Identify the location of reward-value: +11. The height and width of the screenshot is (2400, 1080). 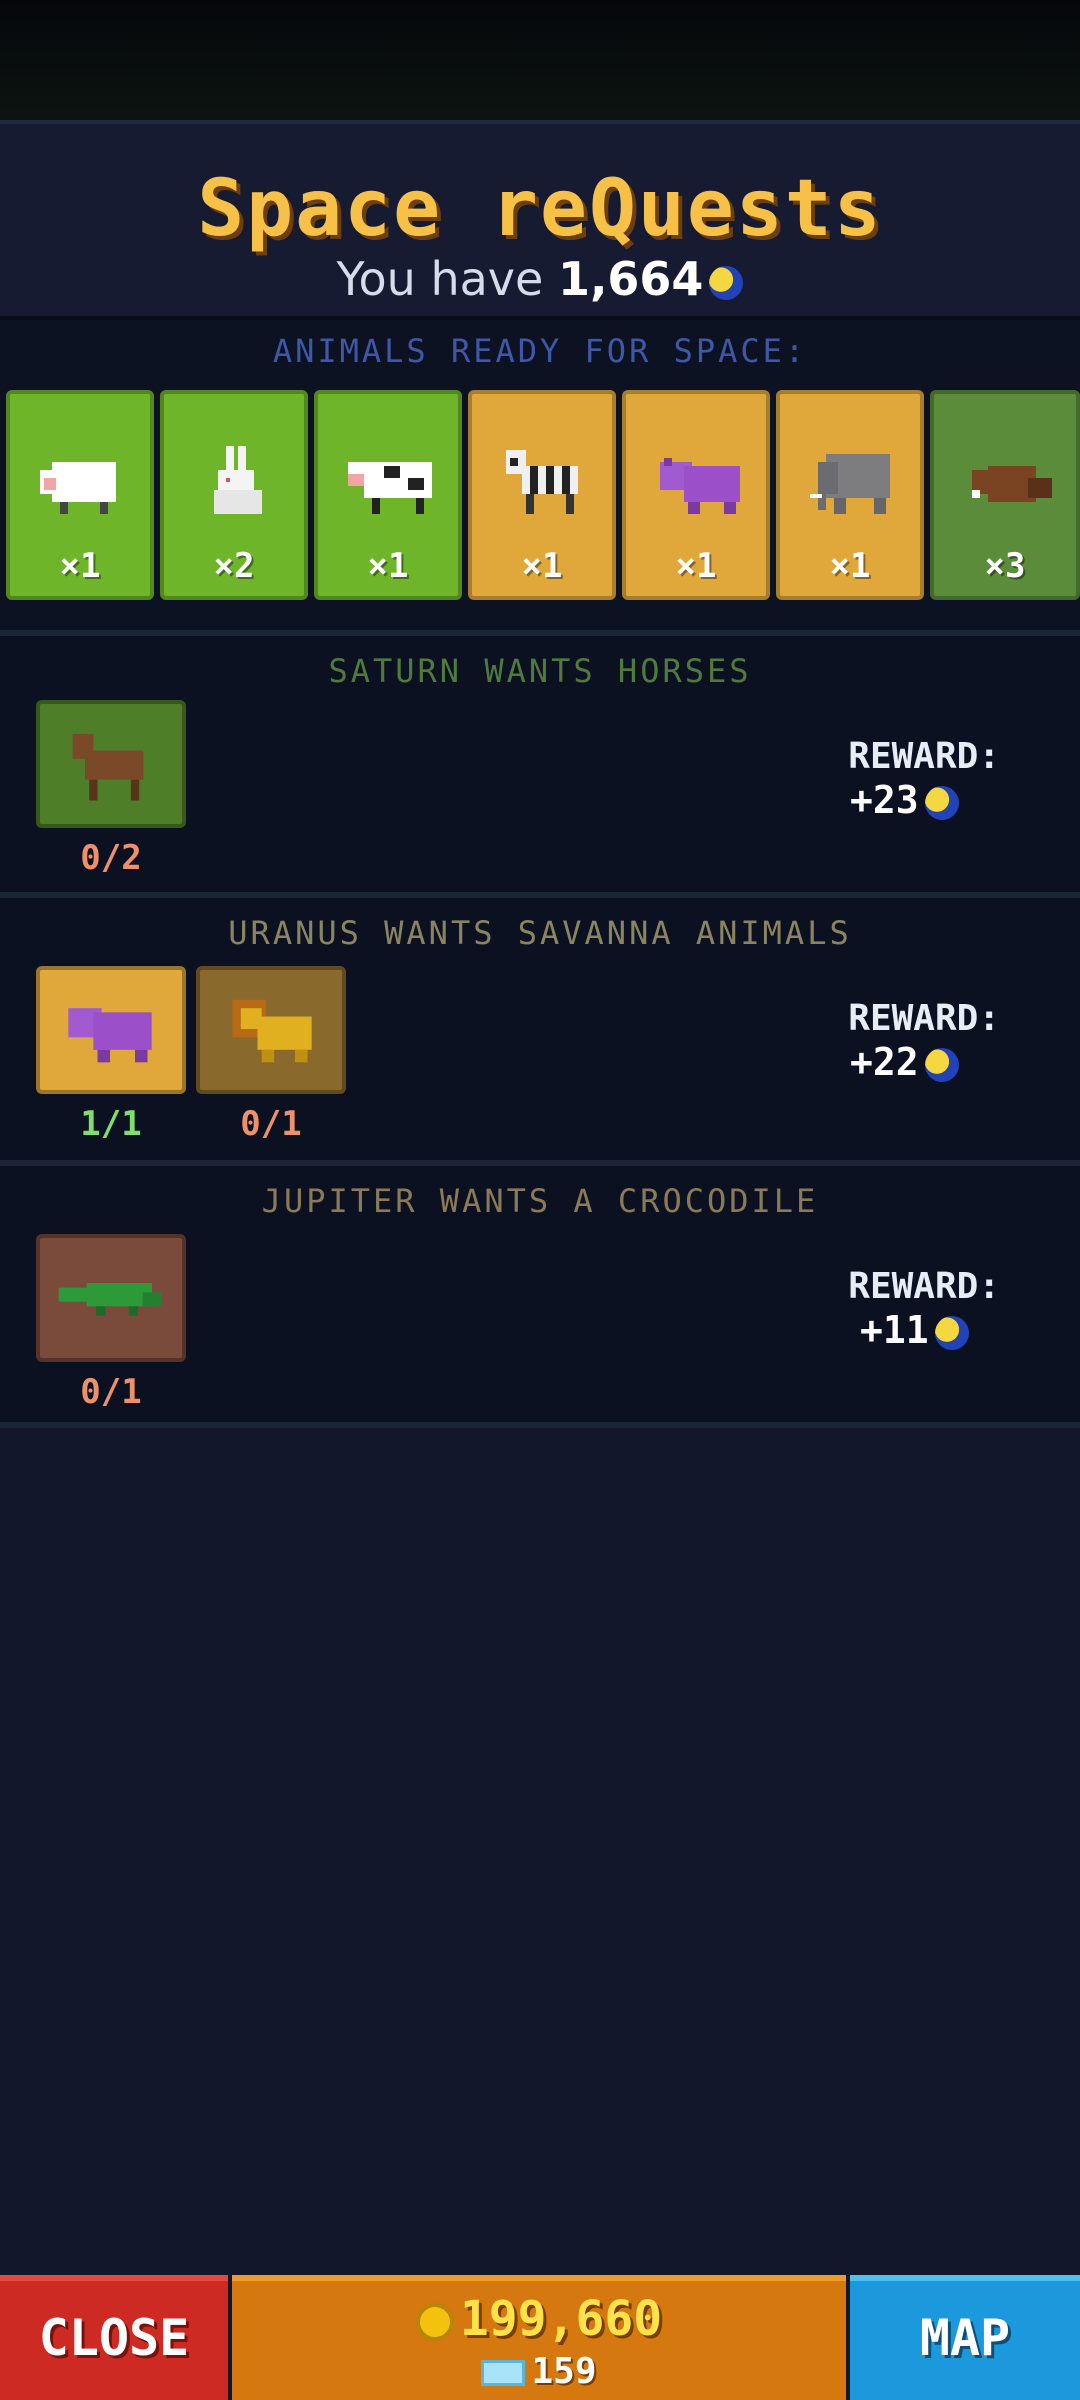
(914, 1330).